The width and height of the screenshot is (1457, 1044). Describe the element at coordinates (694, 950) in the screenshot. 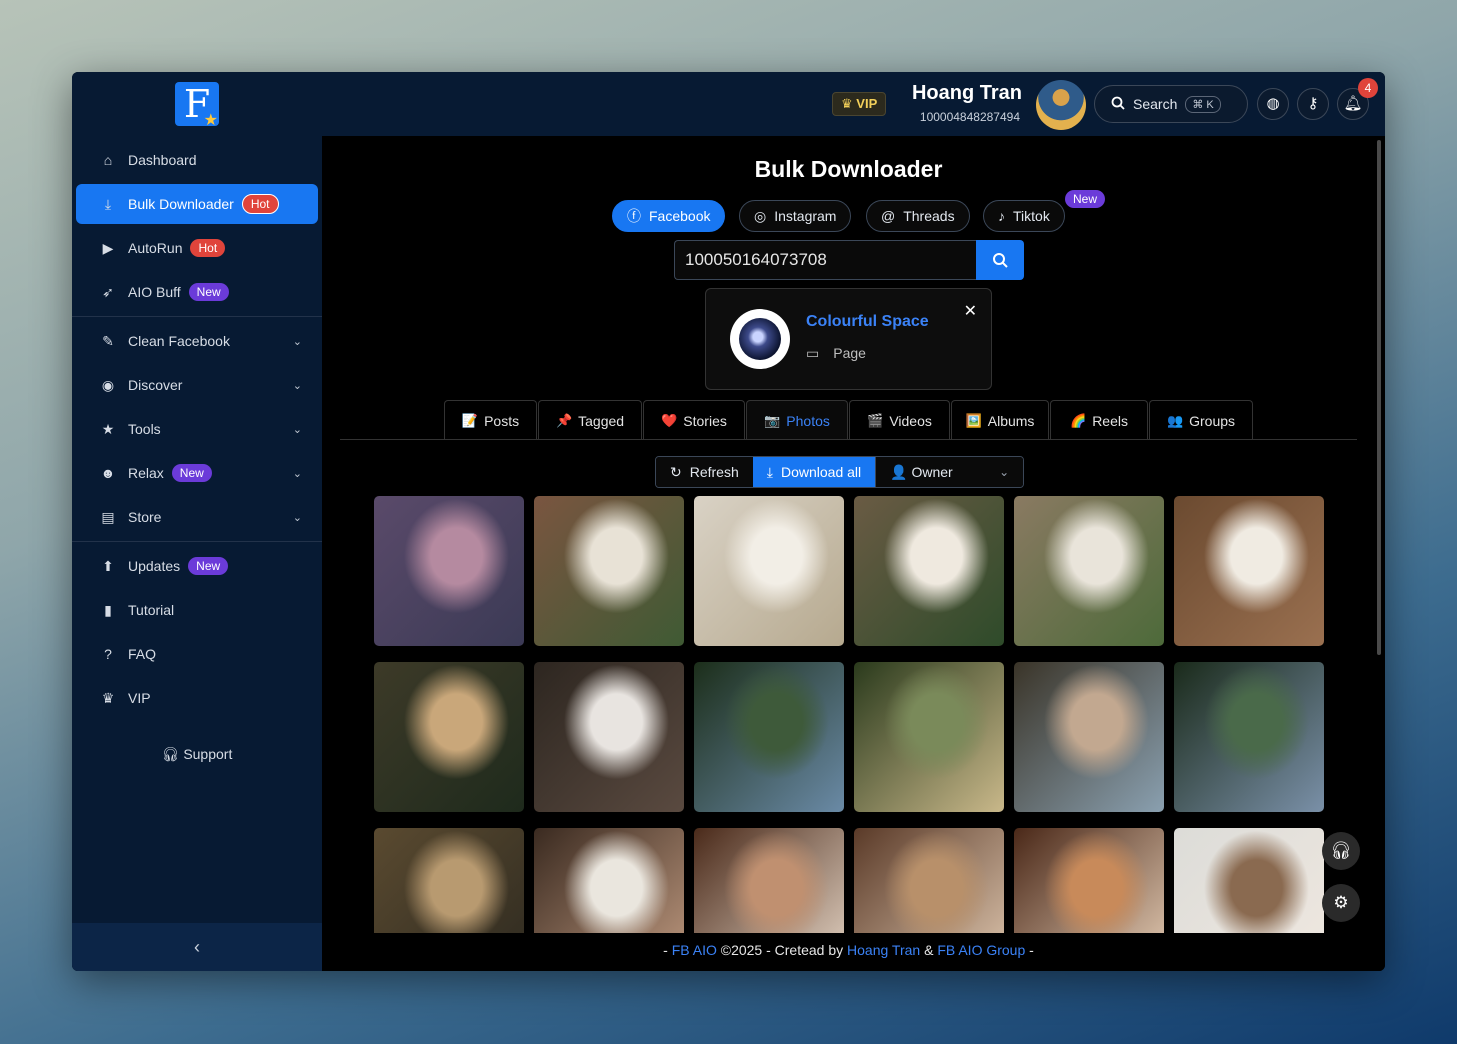

I see `fb-aio-link: FB AIO` at that location.